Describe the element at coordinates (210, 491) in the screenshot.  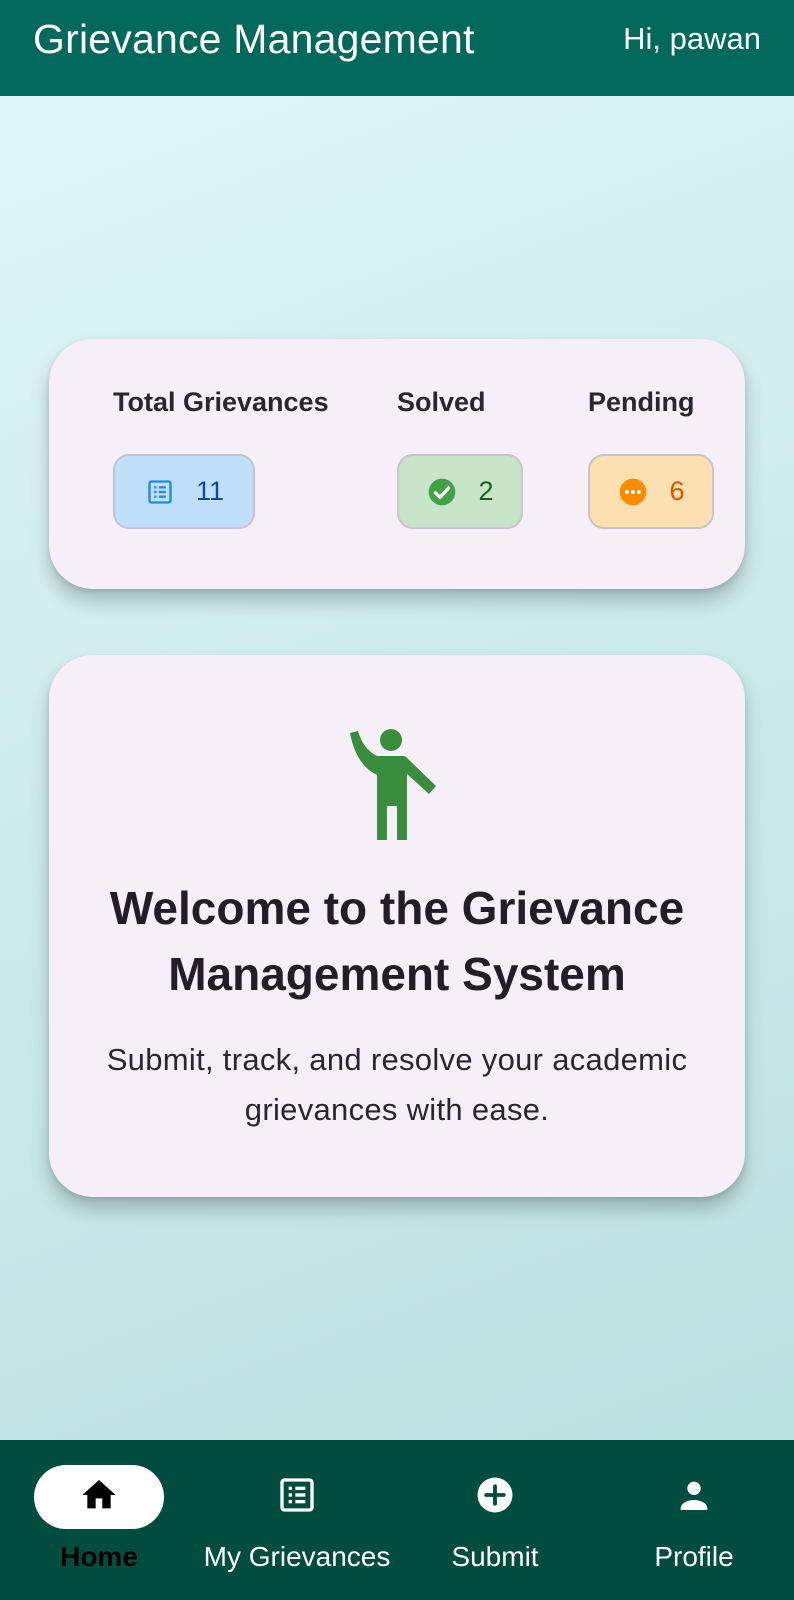
I see `total-grievances-count: 11` at that location.